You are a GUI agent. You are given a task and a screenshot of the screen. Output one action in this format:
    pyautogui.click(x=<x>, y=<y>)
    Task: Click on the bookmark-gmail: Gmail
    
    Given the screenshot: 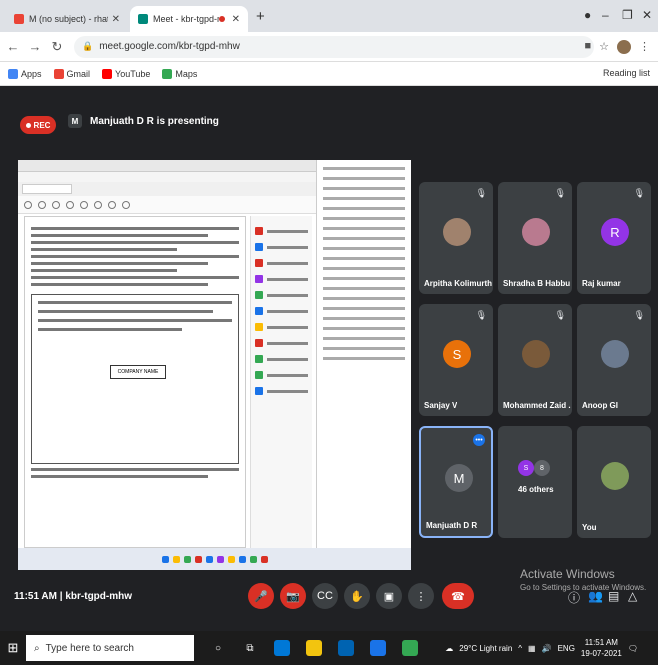 What is the action you would take?
    pyautogui.click(x=71, y=73)
    